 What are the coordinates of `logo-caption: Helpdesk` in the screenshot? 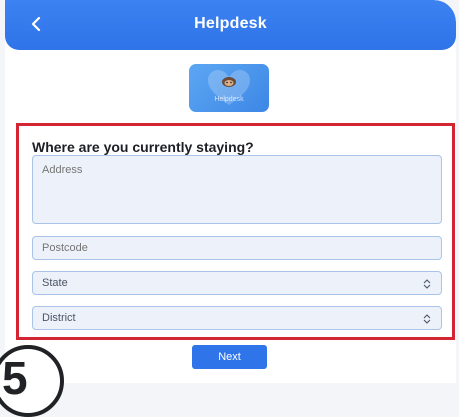 It's located at (229, 99).